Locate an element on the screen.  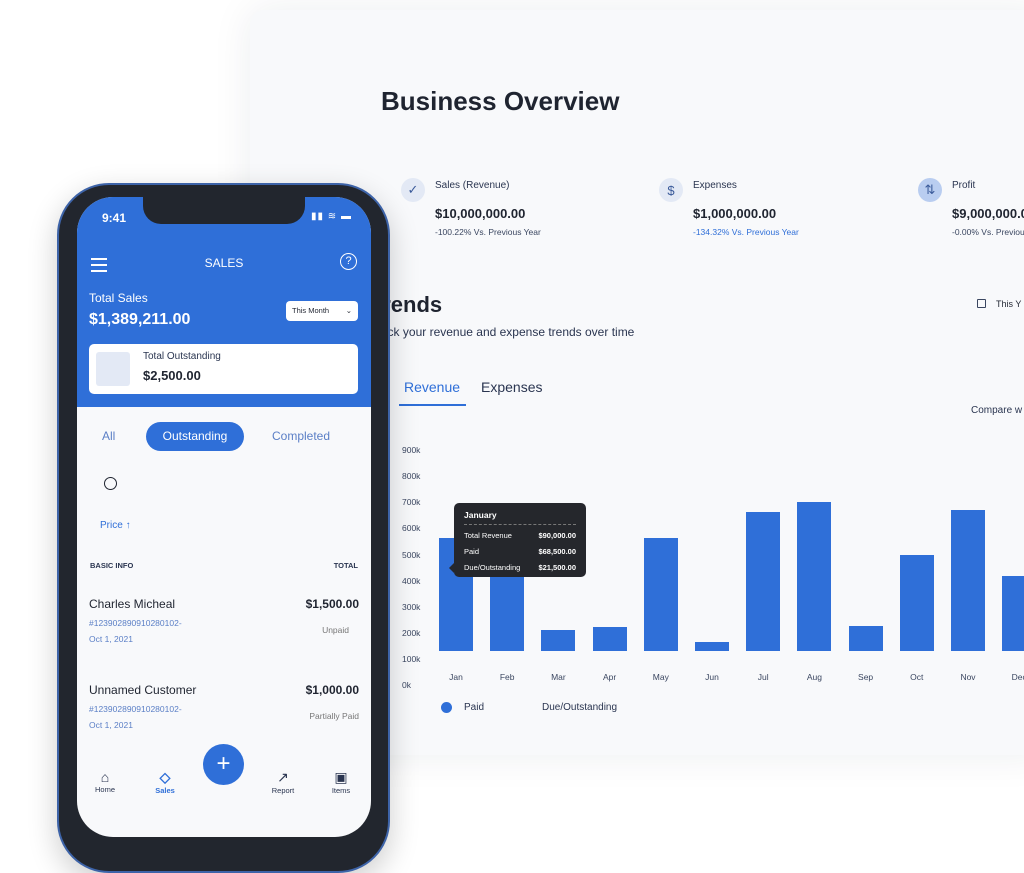
tooltip-row: Due/Outstanding $21,500.00 is located at coordinates (520, 567).